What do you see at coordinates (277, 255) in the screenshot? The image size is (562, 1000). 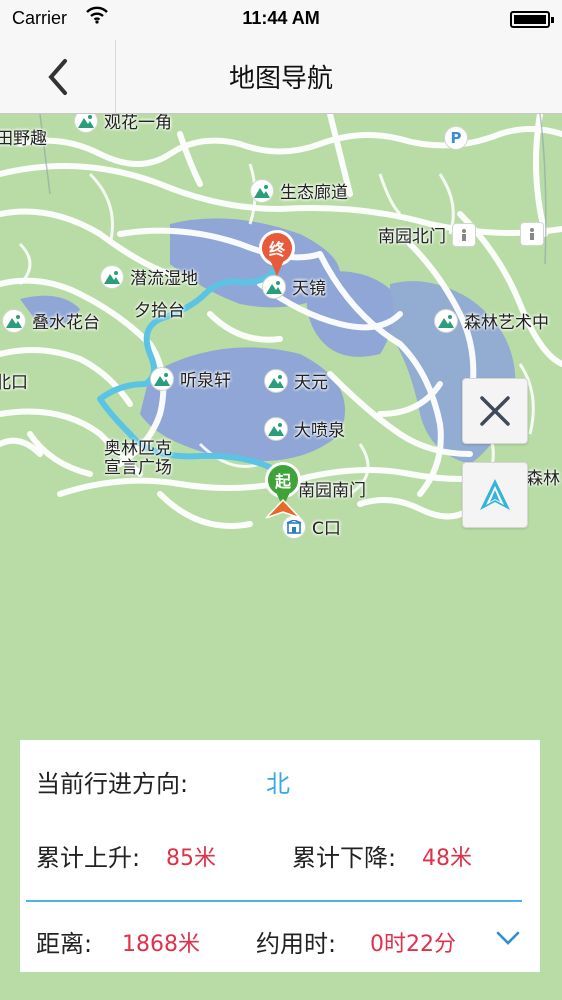 I see `route-end-marker: 终` at bounding box center [277, 255].